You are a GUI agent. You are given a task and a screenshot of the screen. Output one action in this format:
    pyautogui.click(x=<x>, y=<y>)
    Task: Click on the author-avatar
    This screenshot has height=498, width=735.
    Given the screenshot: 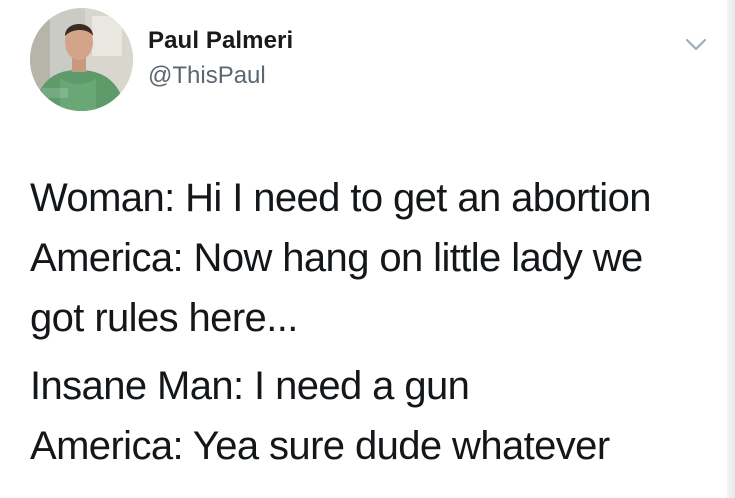 What is the action you would take?
    pyautogui.click(x=81, y=59)
    